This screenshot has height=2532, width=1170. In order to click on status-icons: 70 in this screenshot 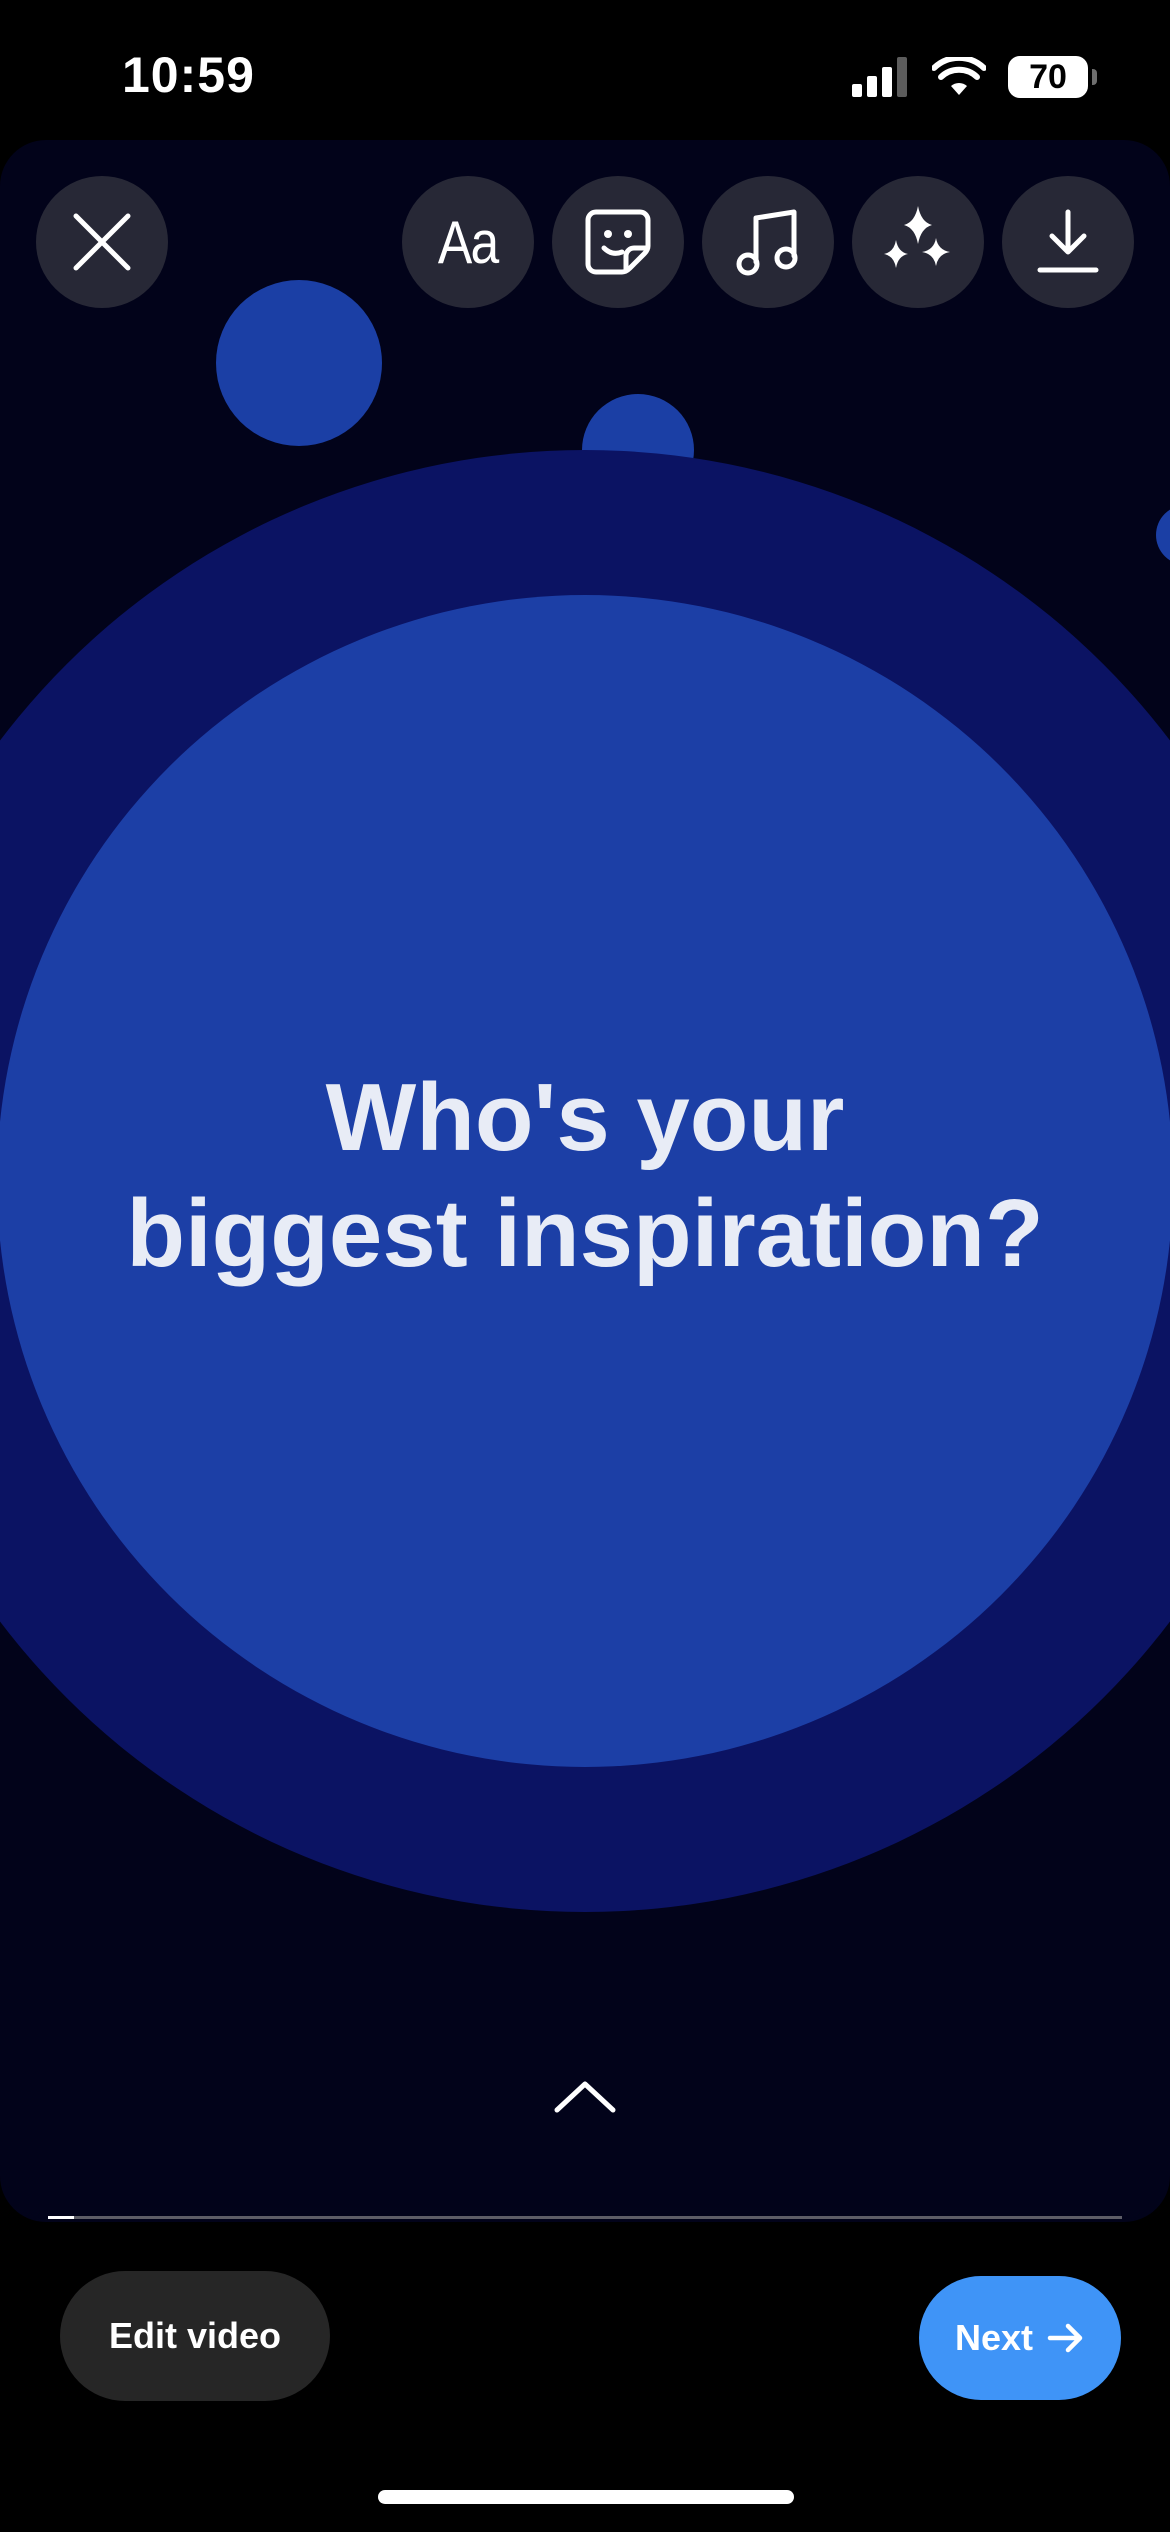, I will do `click(974, 77)`.